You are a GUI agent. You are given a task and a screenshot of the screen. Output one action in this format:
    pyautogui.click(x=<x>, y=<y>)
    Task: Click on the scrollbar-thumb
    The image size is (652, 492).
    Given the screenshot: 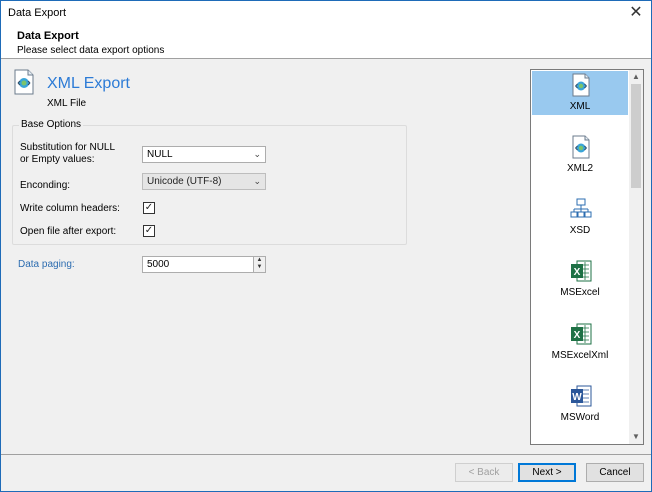 What is the action you would take?
    pyautogui.click(x=636, y=136)
    